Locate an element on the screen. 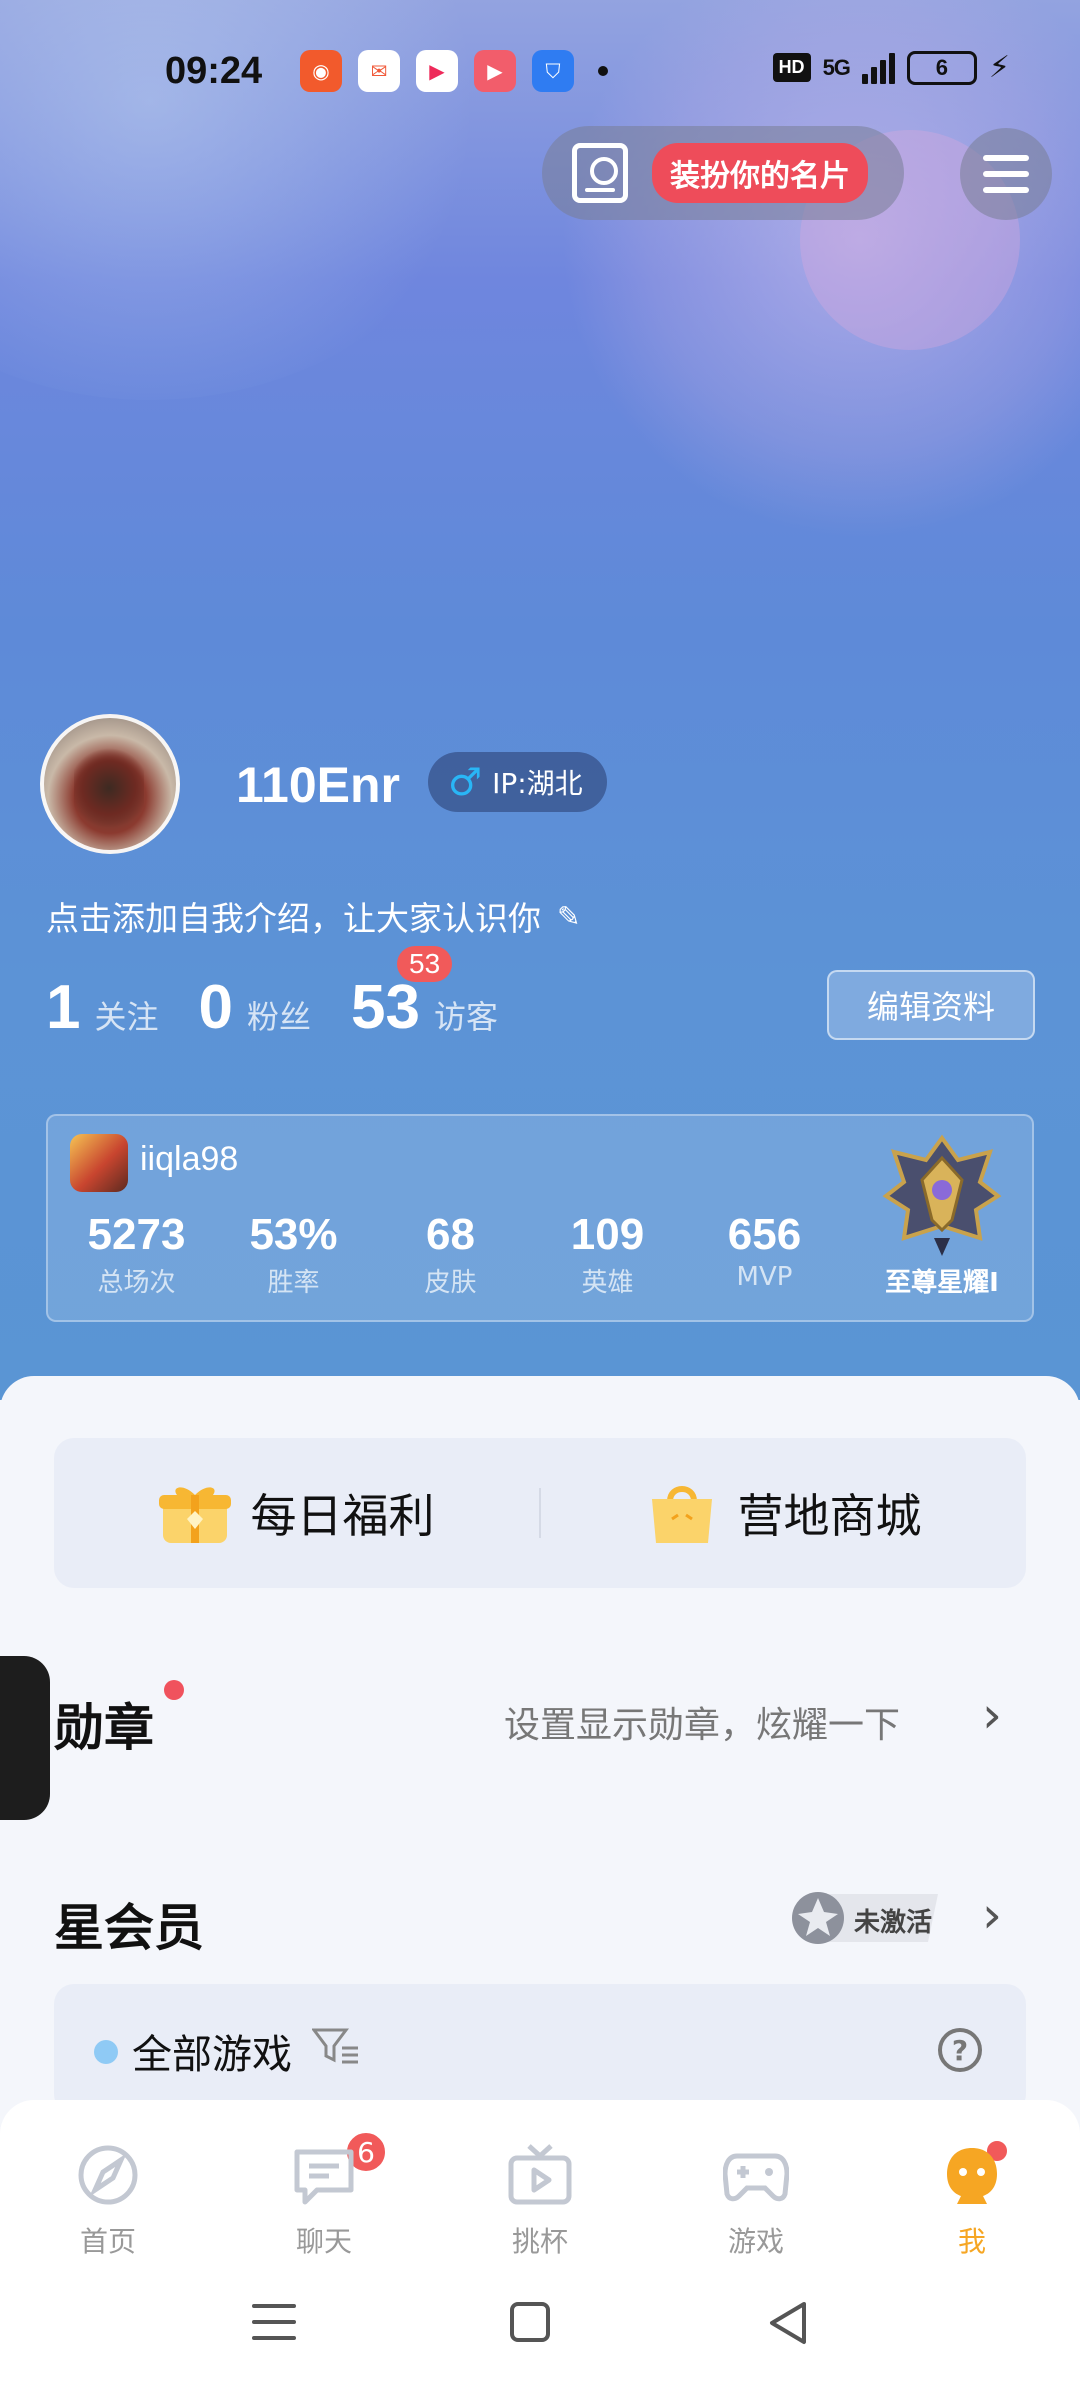 This screenshot has width=1080, height=2400. video-app-icon: ▶ is located at coordinates (495, 71).